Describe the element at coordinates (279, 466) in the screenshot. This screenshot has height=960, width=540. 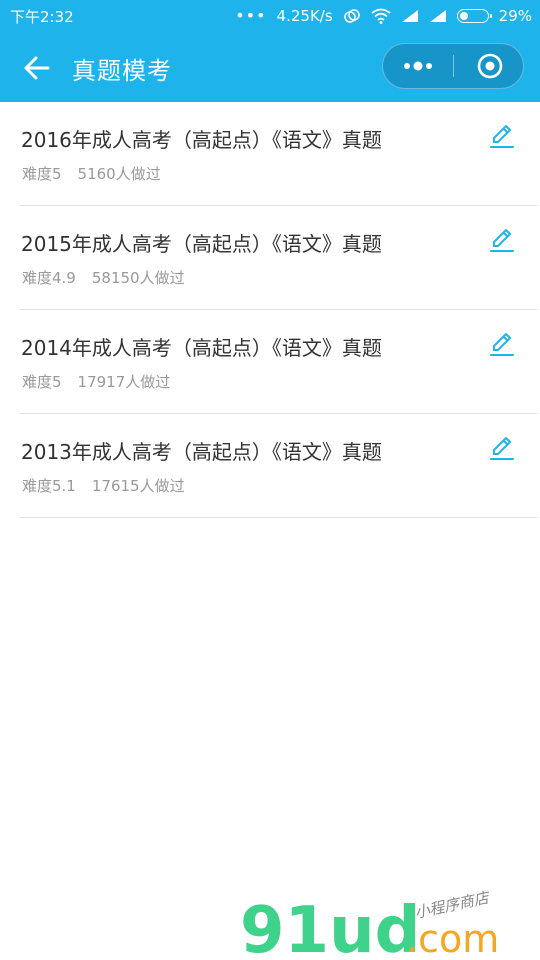
I see `exam-item: 2013年成人高考（高起点）《语文》真题 难度5.1 17615人做过` at that location.